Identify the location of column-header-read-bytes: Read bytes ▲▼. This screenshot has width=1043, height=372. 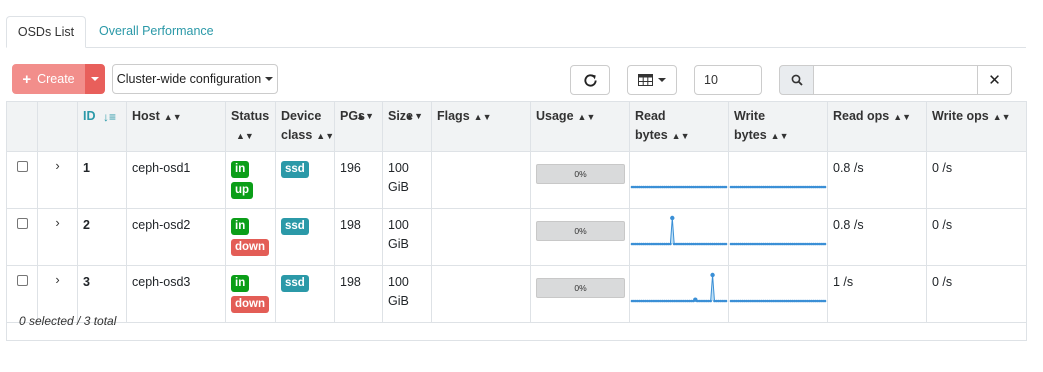
(679, 126).